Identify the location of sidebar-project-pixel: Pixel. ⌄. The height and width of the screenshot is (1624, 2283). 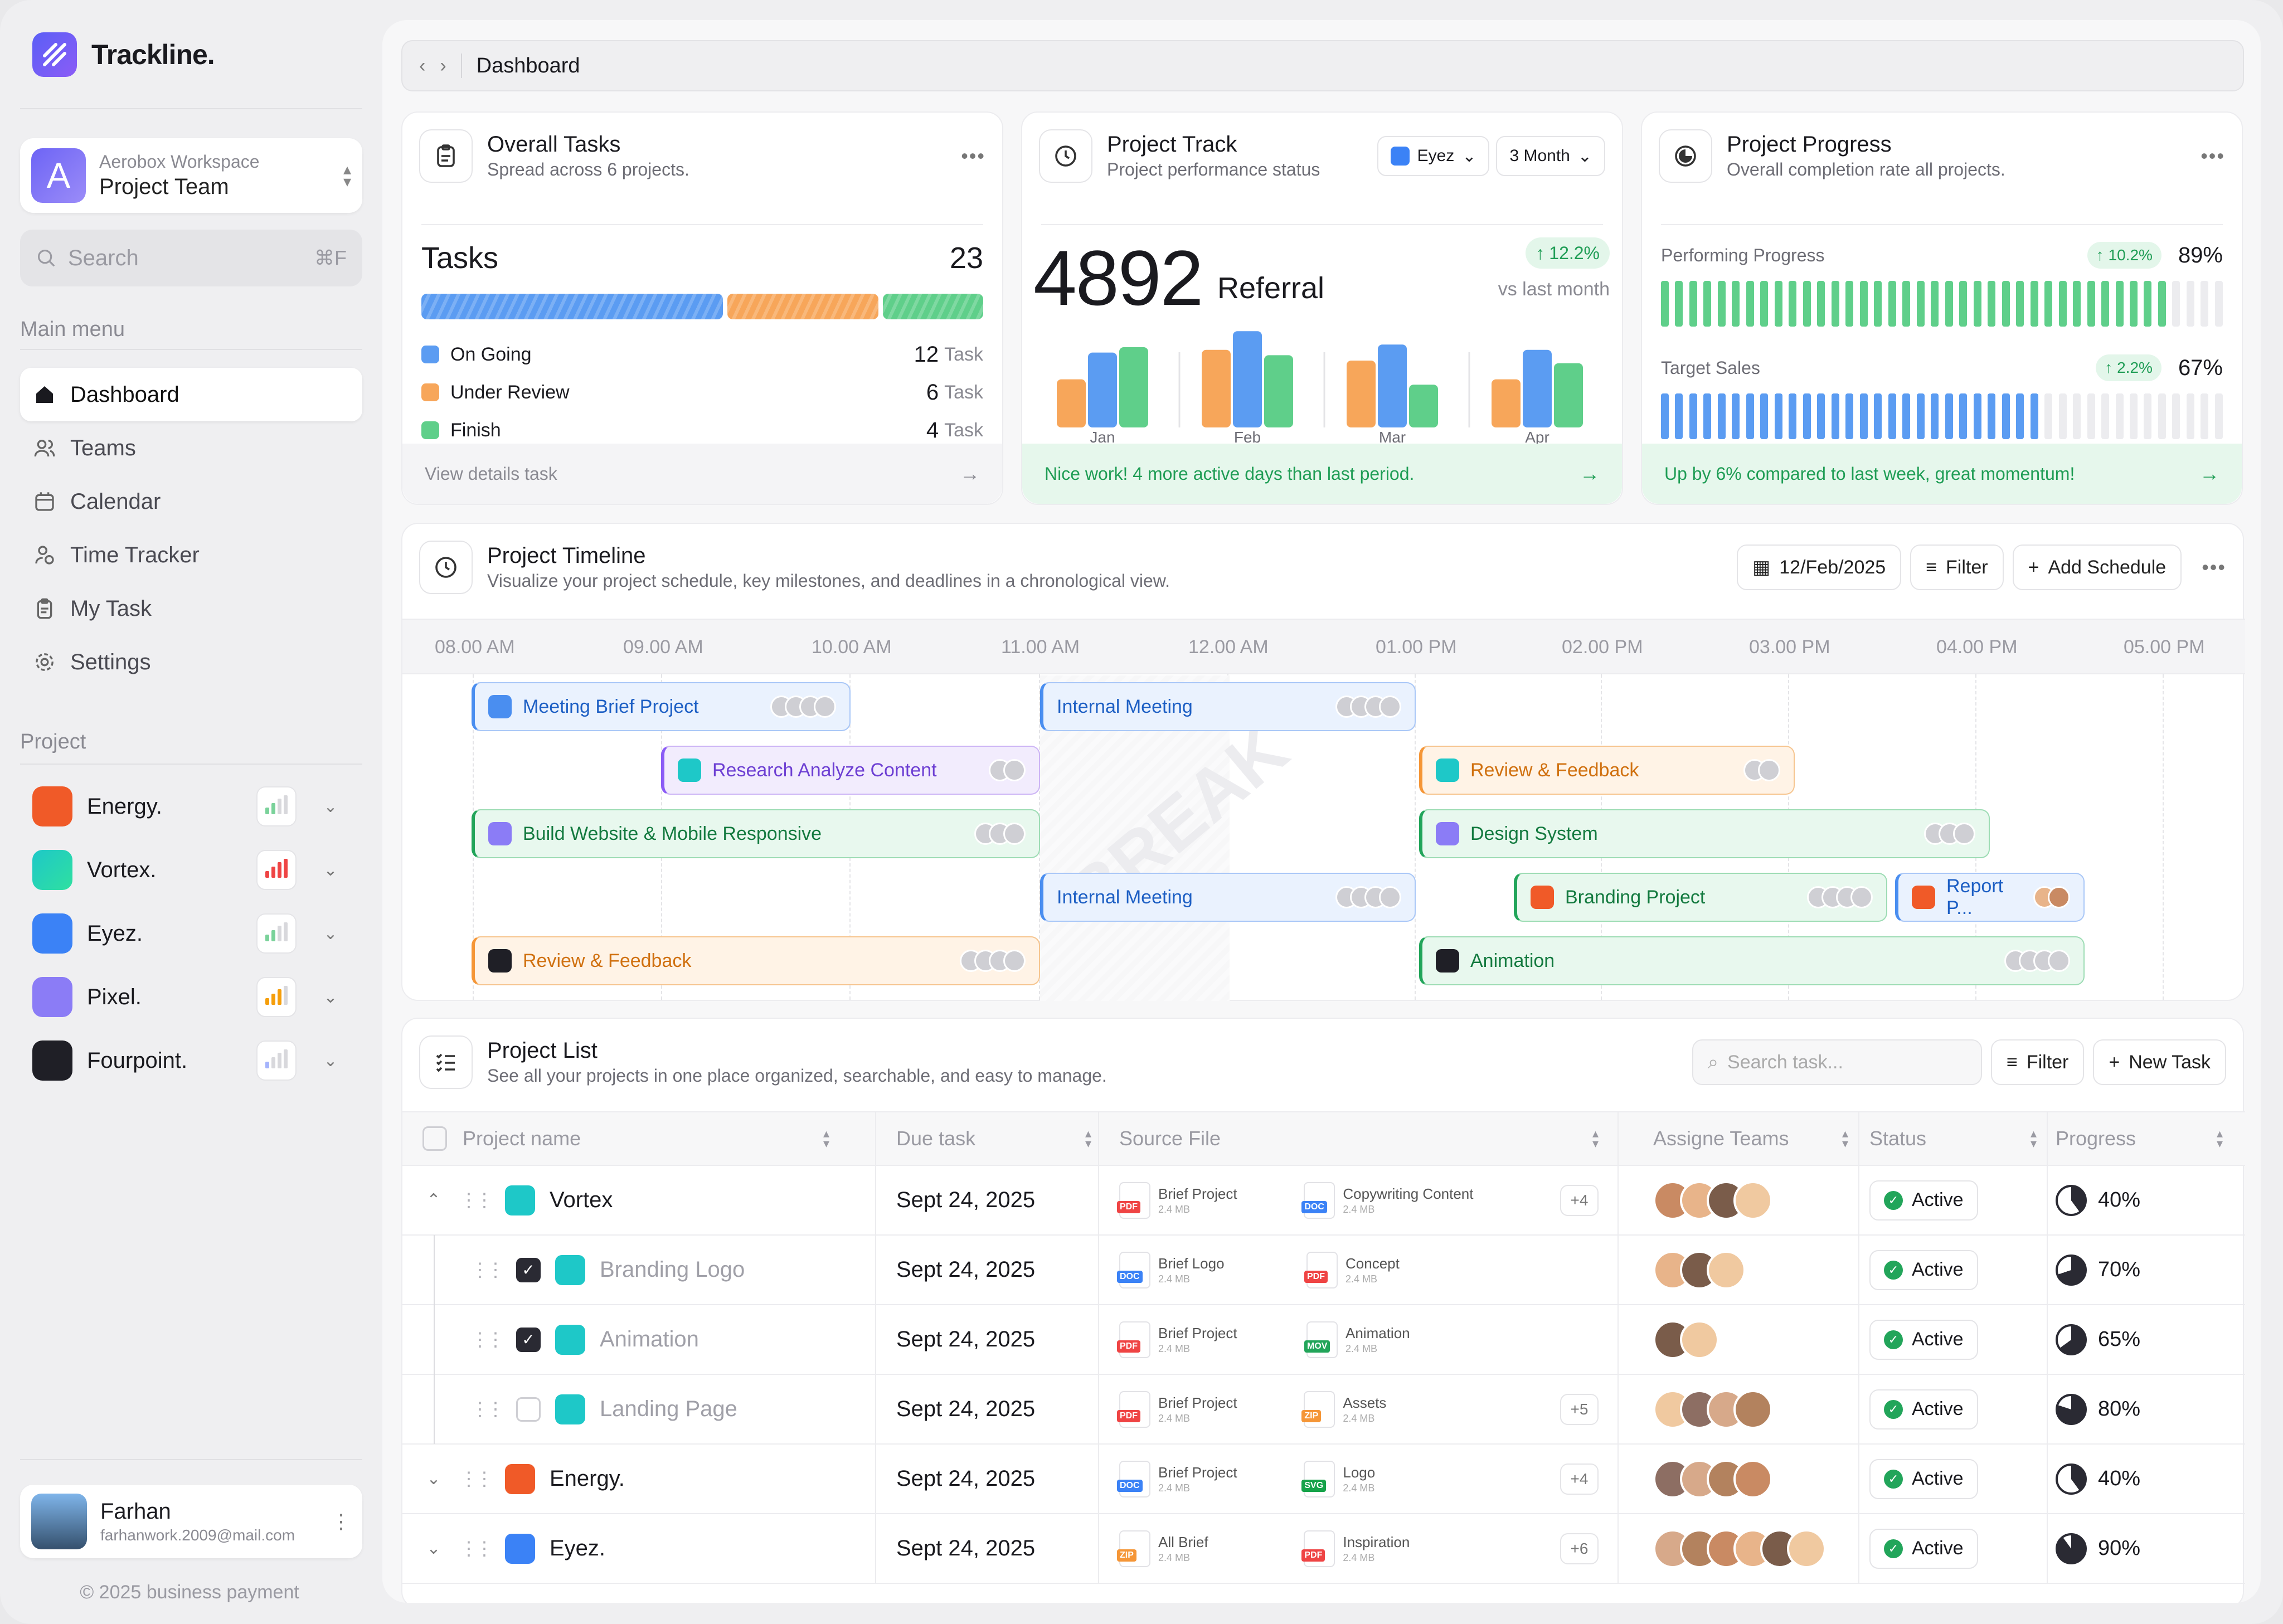
(191, 997).